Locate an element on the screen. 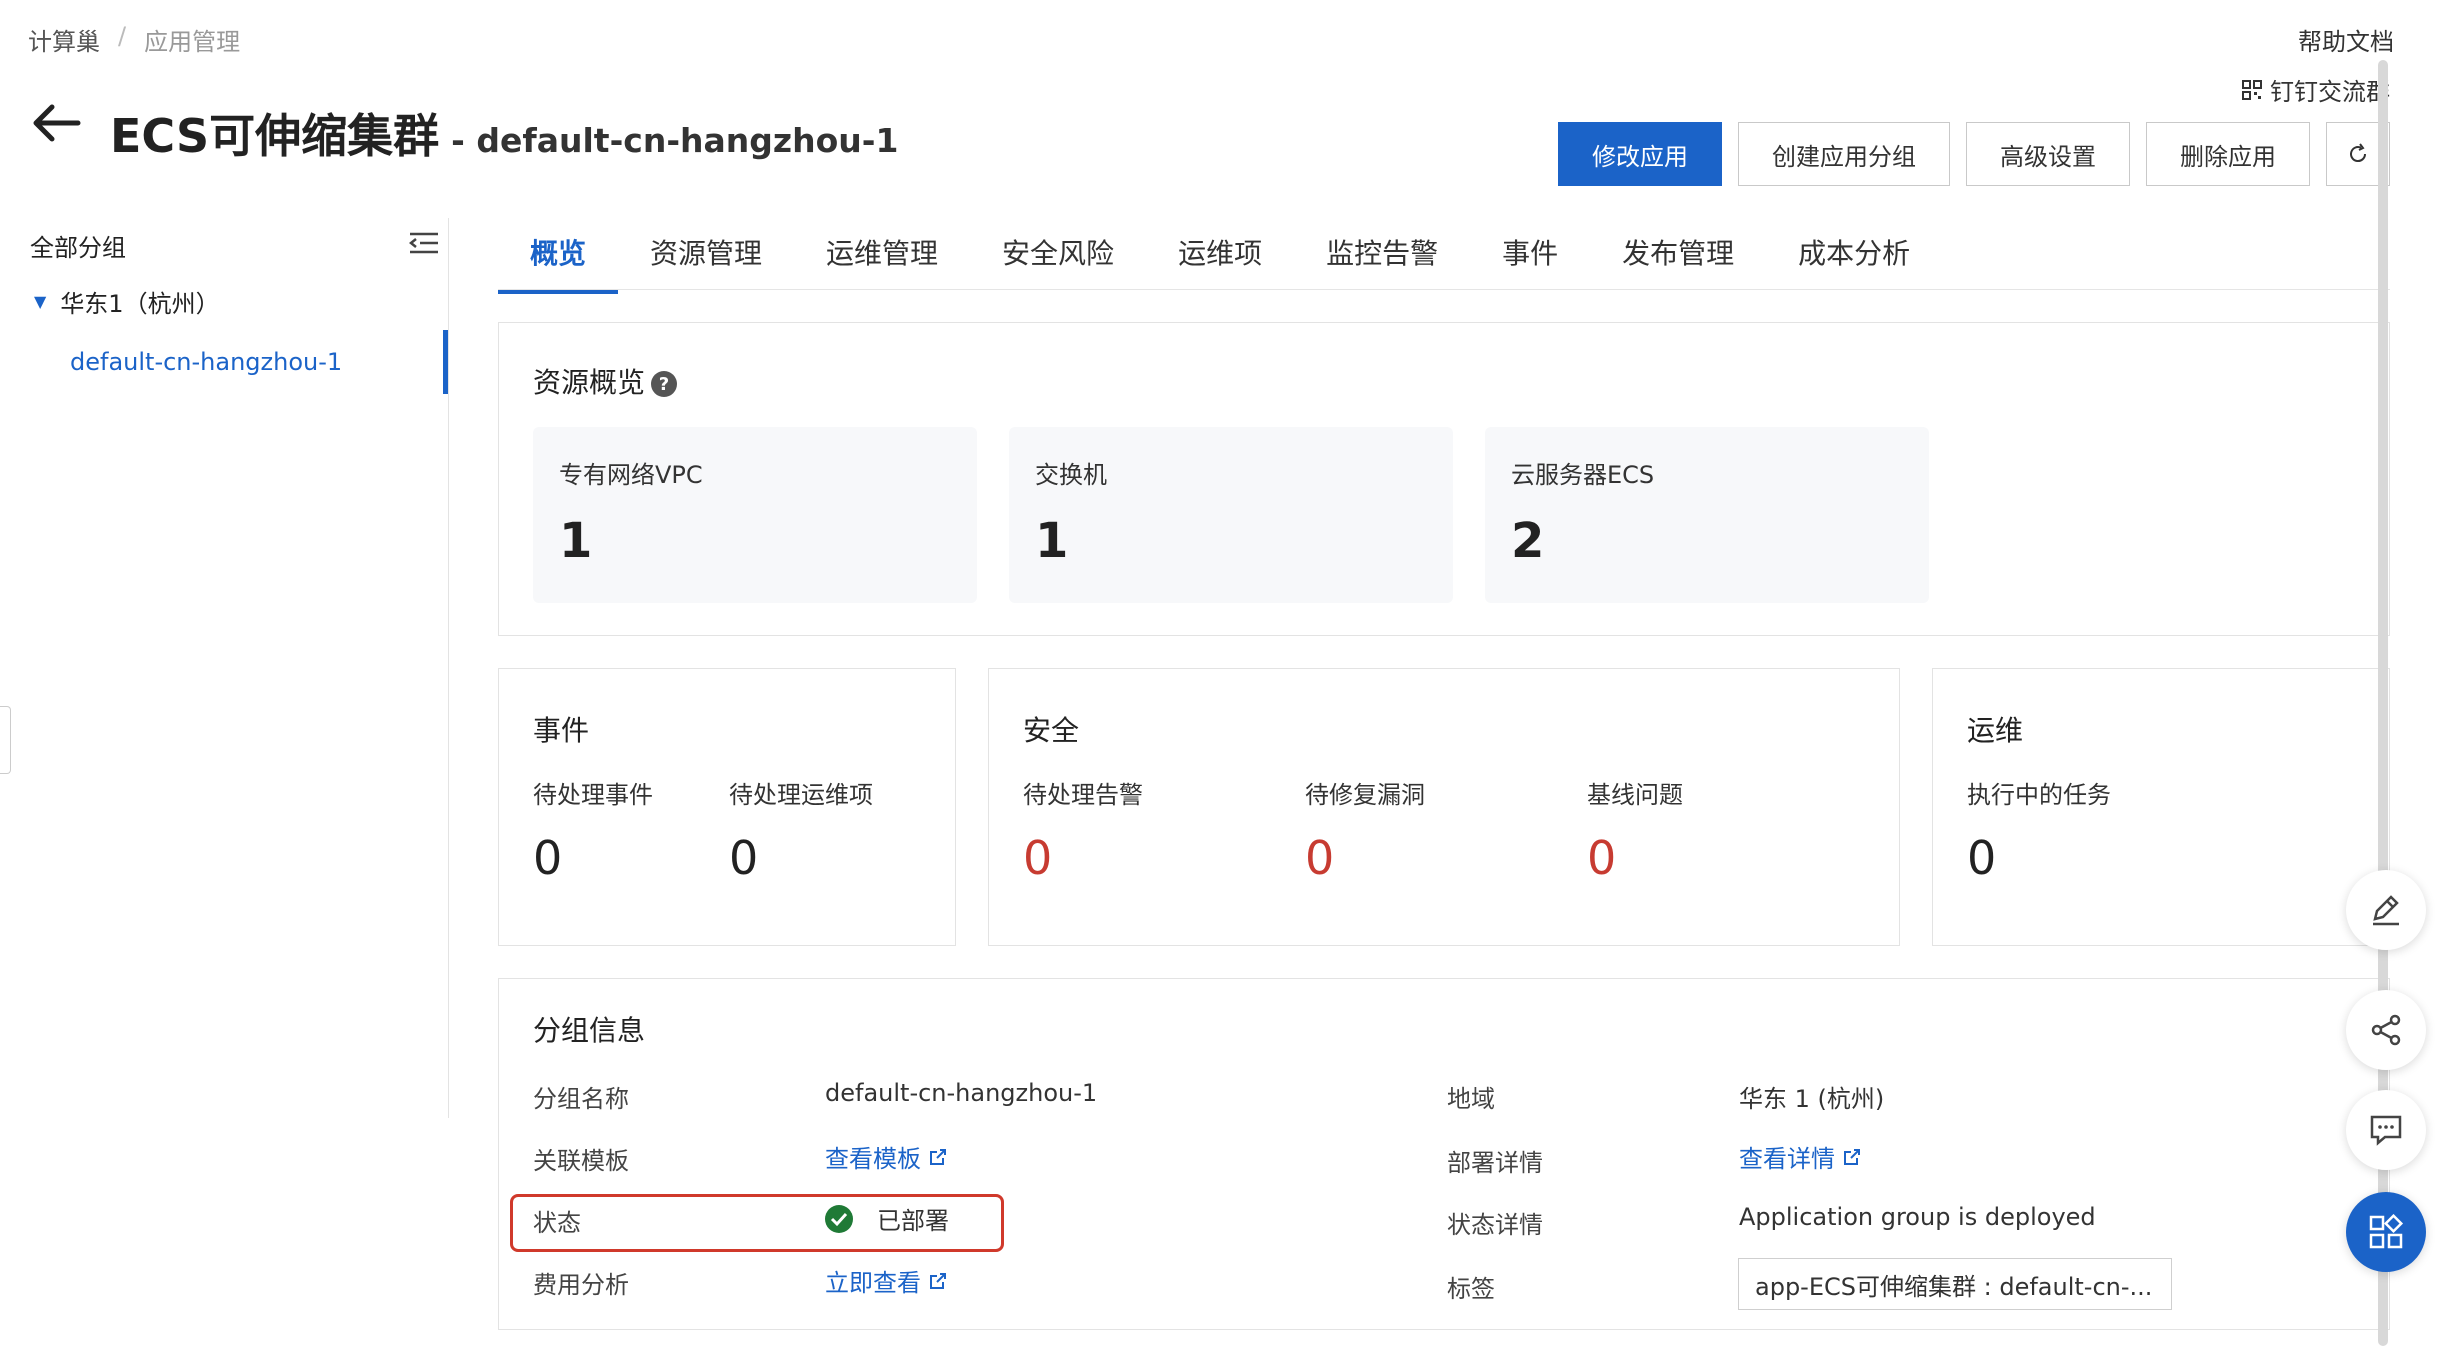 The height and width of the screenshot is (1346, 2440). share-fab is located at coordinates (2386, 1030).